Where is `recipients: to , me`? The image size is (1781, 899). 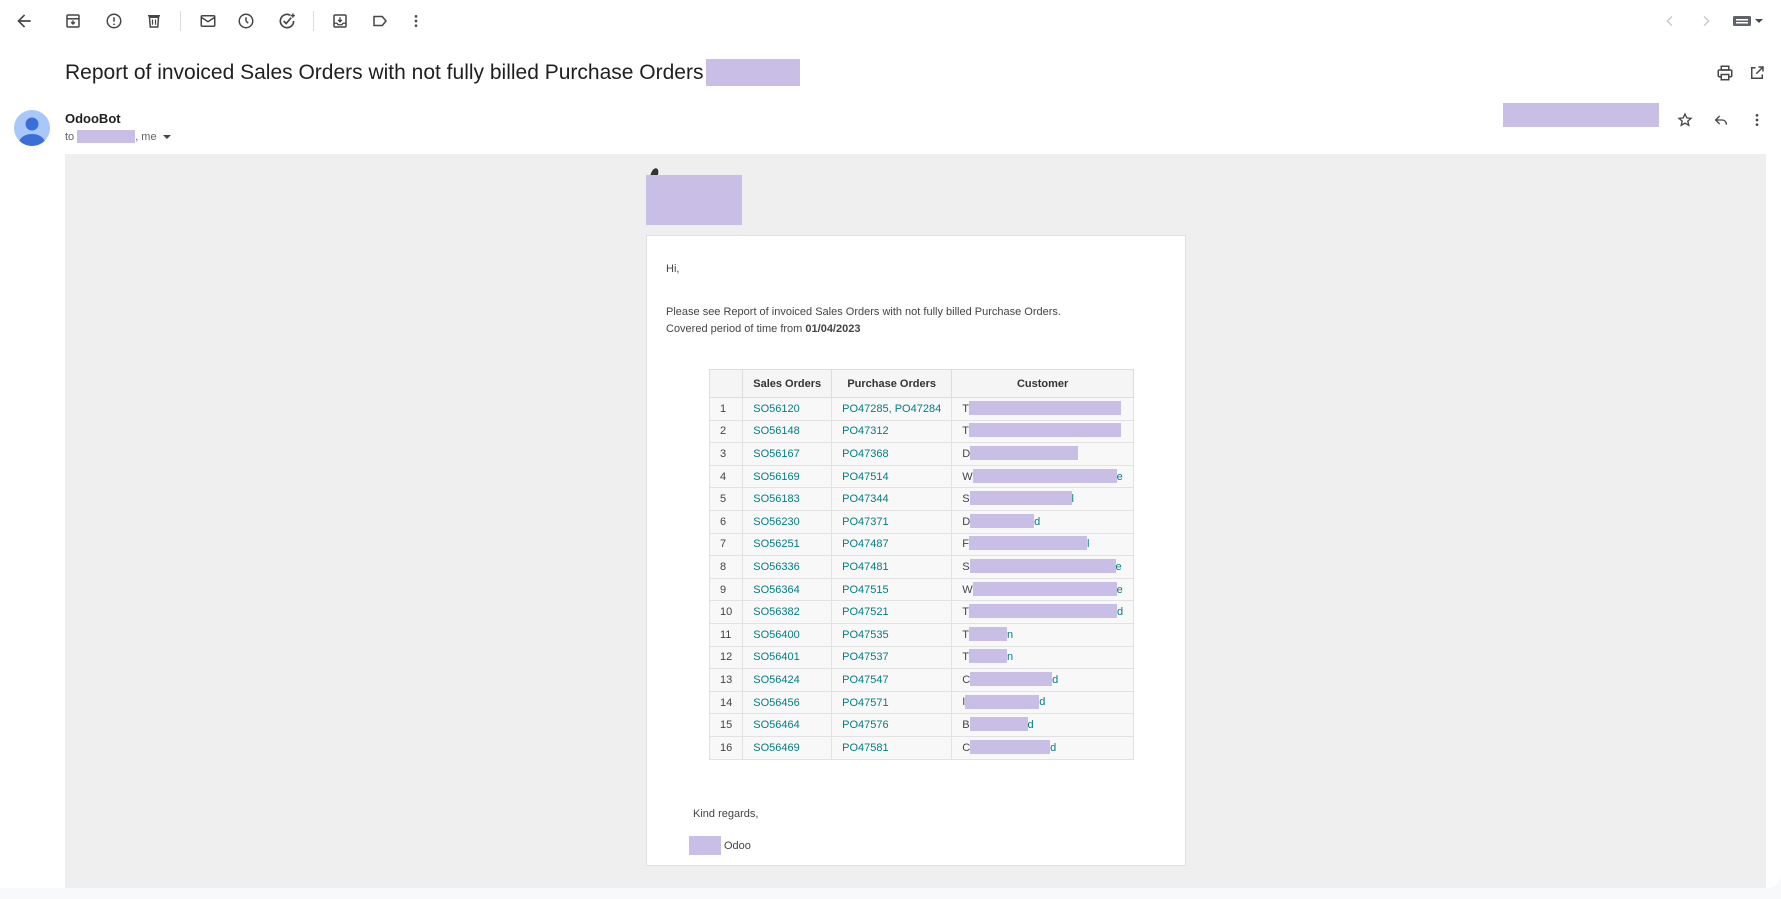 recipients: to , me is located at coordinates (118, 136).